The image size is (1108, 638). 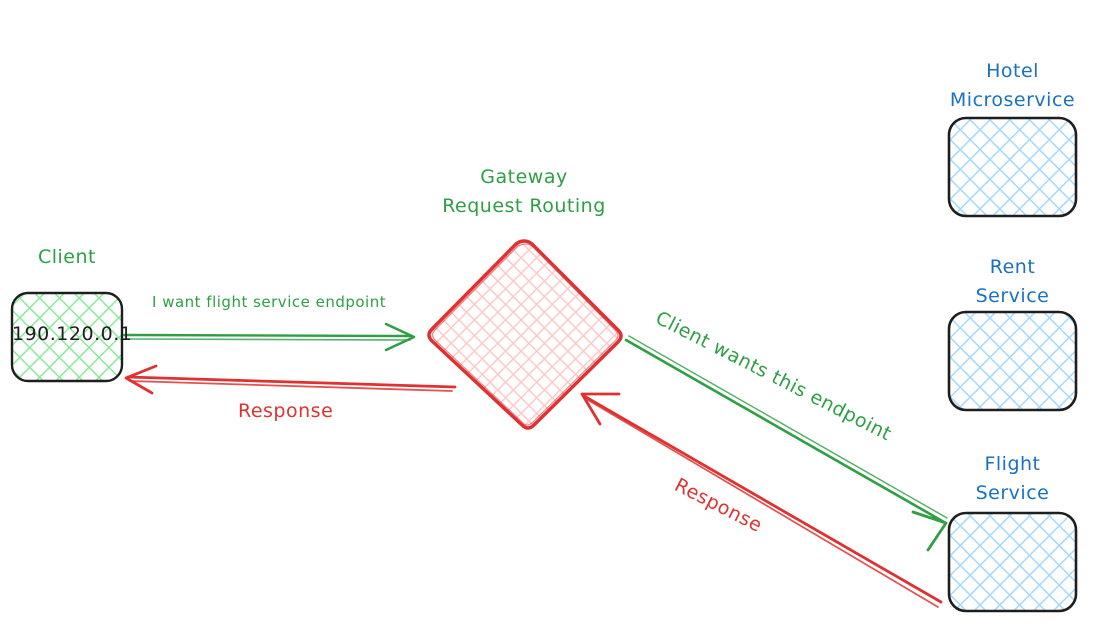 I want to click on node-label-flight-line2: Service, so click(x=1012, y=493).